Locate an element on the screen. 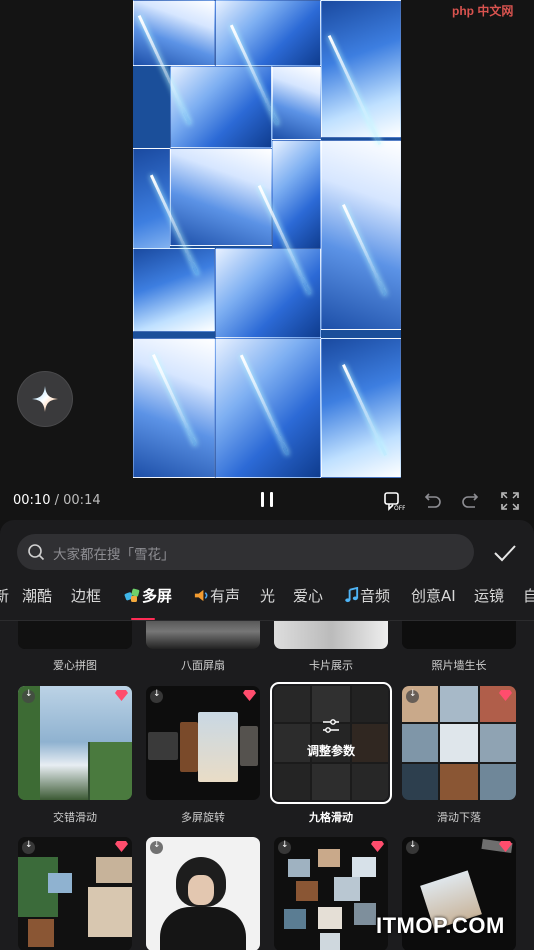 The width and height of the screenshot is (534, 950). playback-controls: 00:10 / 00:14 OFF is located at coordinates (267, 501).